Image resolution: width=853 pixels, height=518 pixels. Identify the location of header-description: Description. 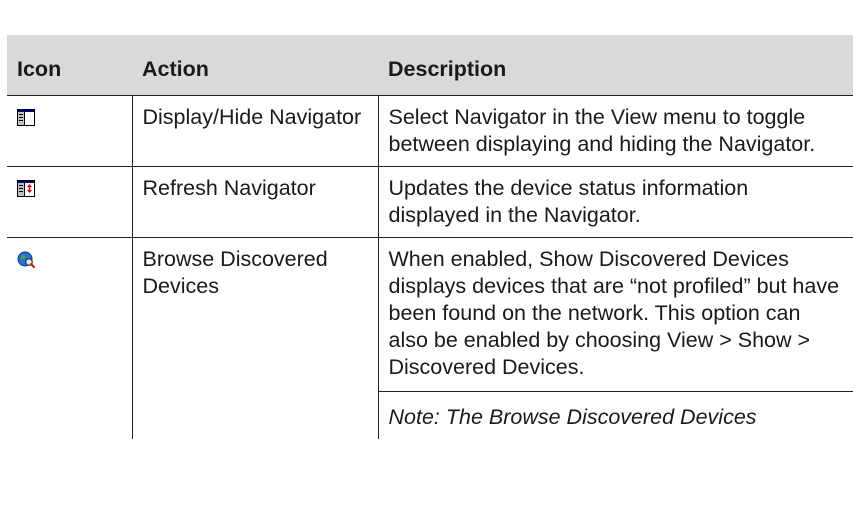
(447, 69).